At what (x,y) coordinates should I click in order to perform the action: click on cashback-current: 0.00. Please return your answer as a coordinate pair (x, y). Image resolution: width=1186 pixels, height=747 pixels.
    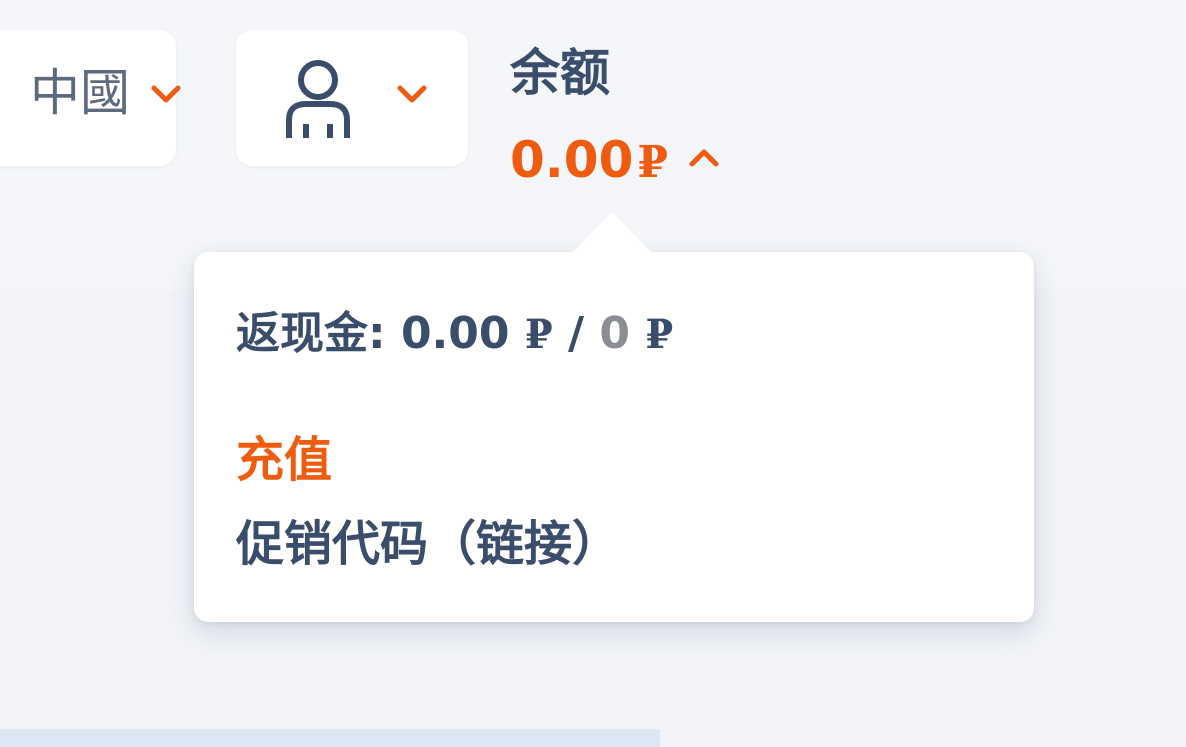
    Looking at the image, I should click on (455, 333).